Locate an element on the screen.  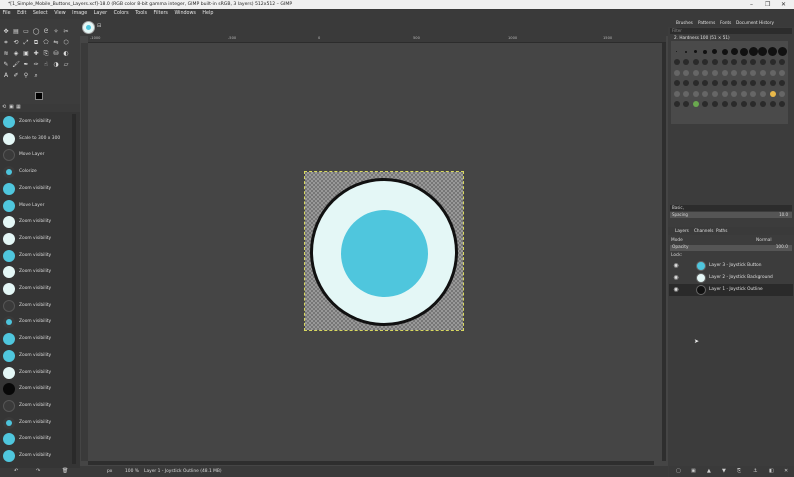
brush-tag-input: Basic, is located at coordinates (731, 208).